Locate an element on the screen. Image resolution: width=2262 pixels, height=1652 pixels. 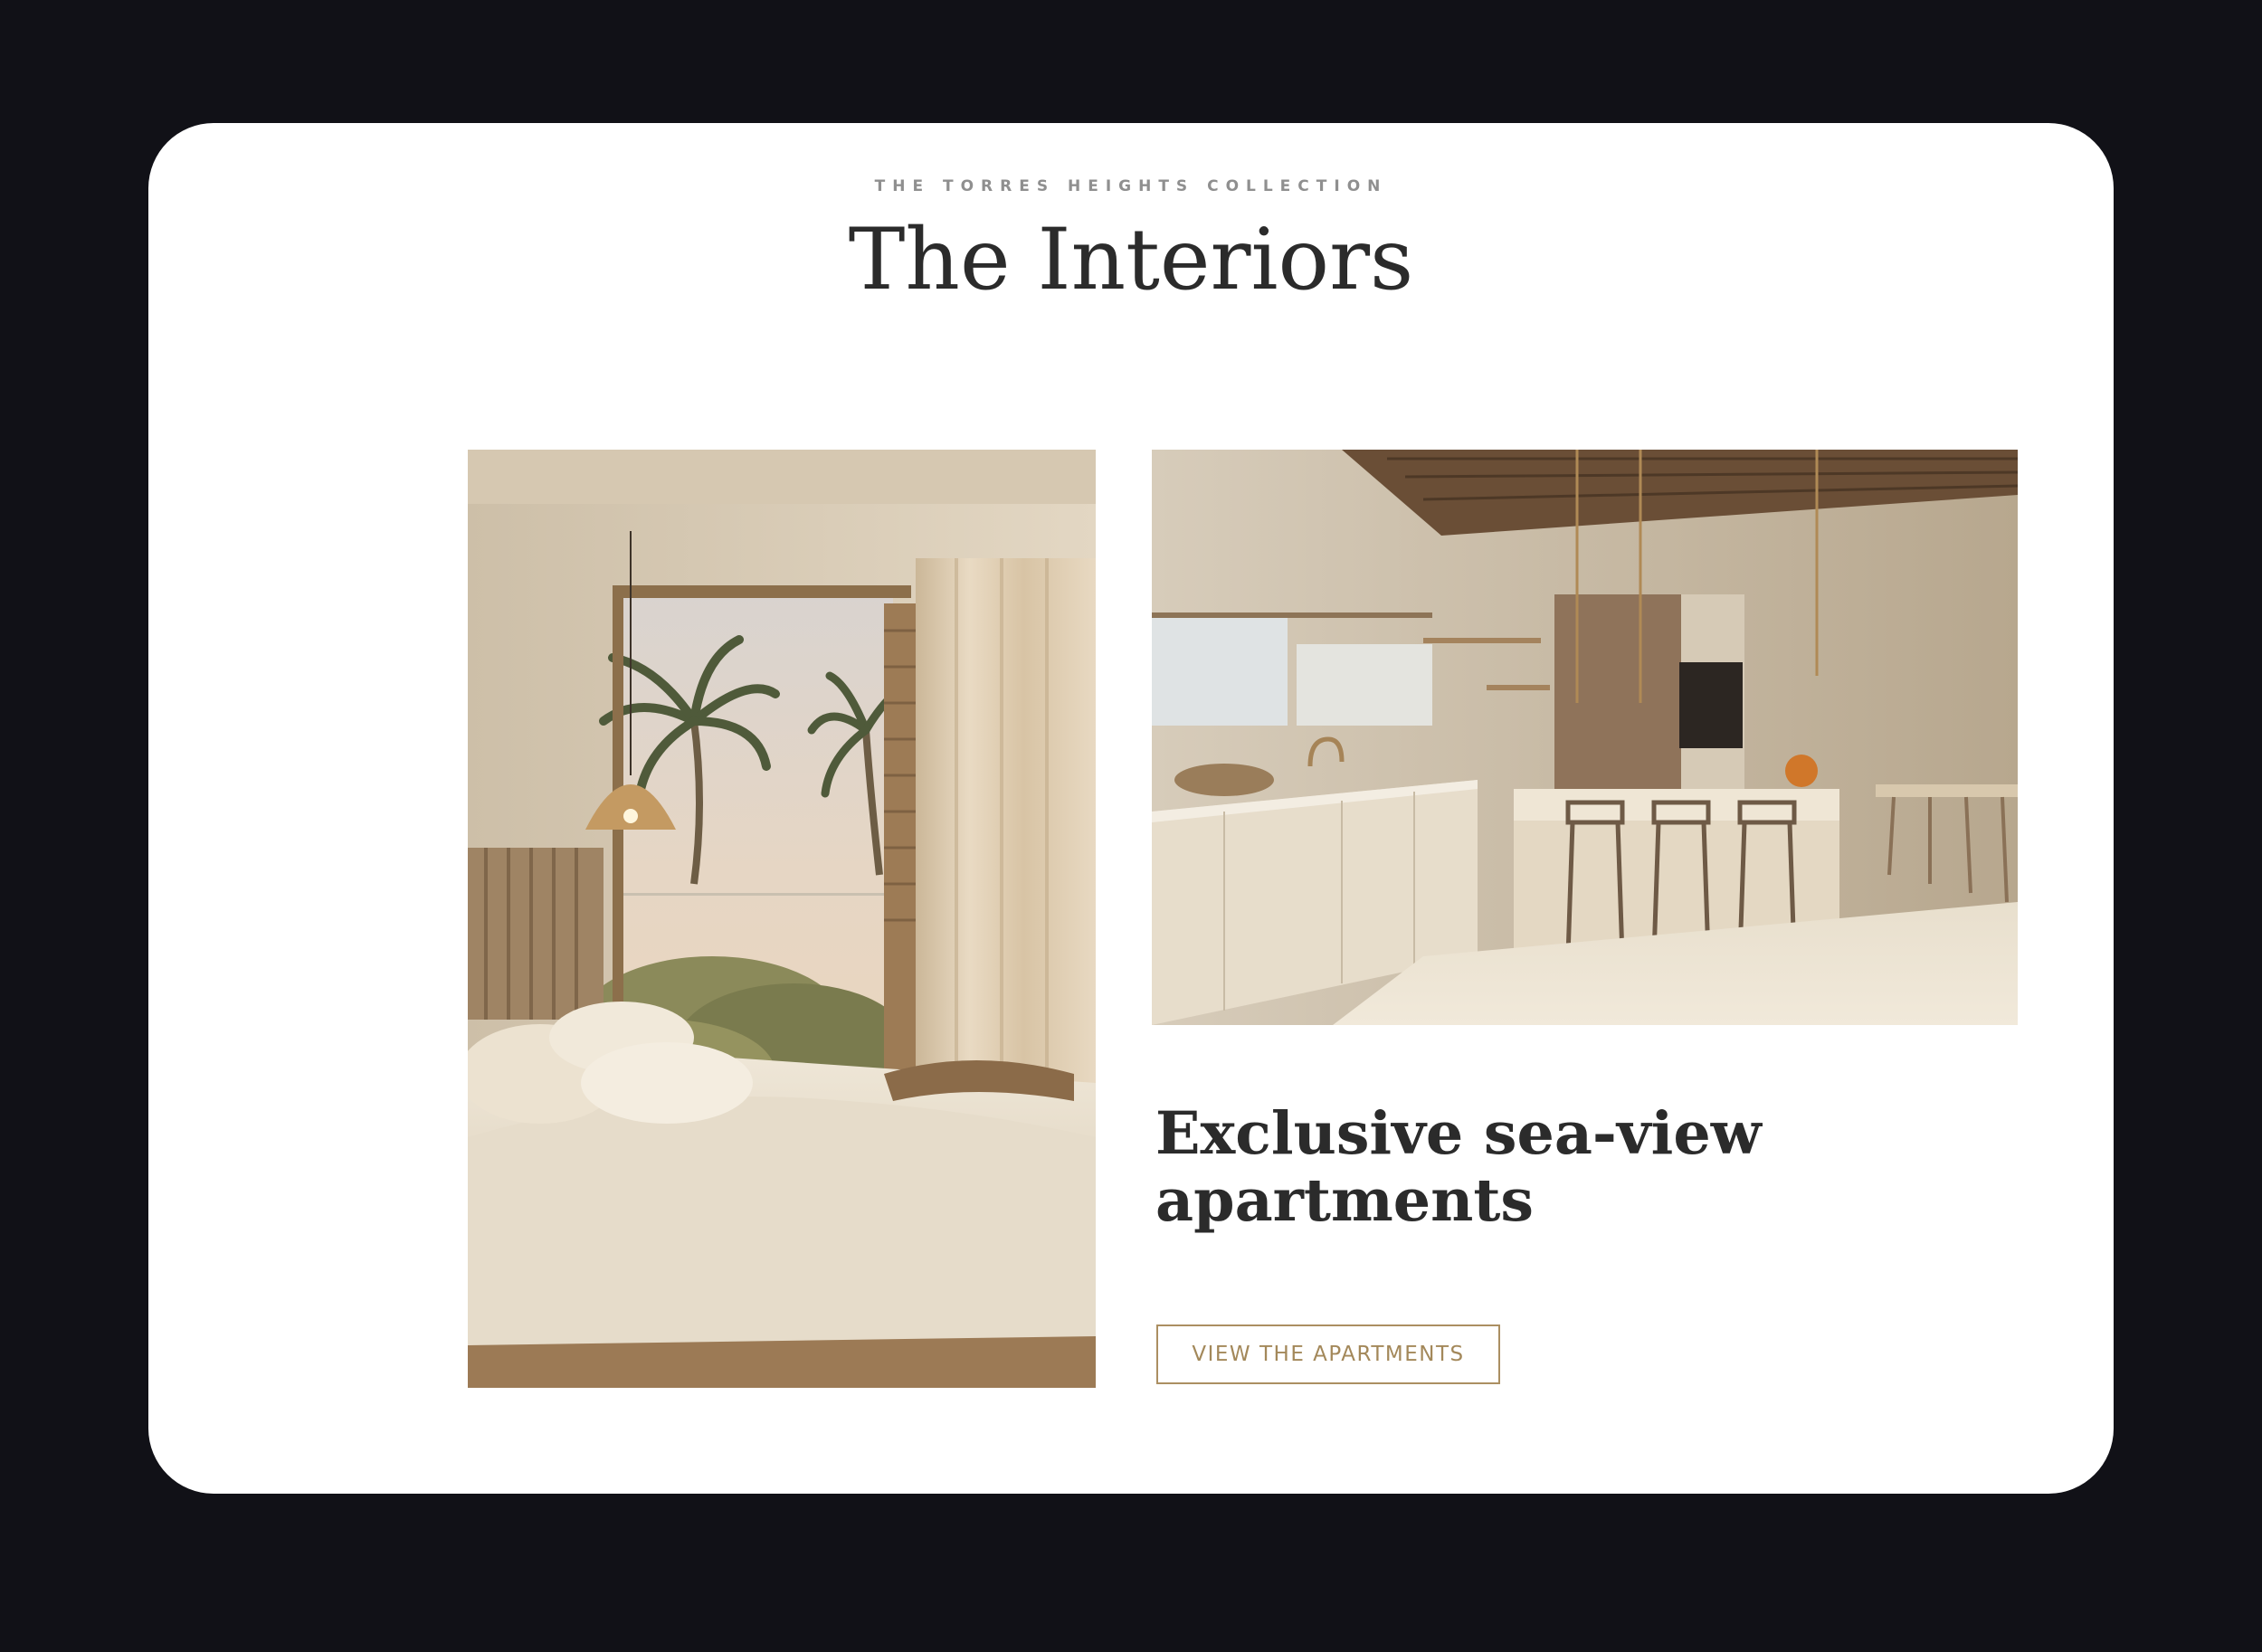
feature-headline: Exclusive sea-view apartments is located at coordinates (1517, 1167).